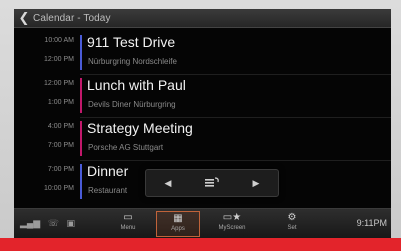 The image size is (401, 251). Describe the element at coordinates (71, 223) in the screenshot. I see `device-icon: ▣` at that location.